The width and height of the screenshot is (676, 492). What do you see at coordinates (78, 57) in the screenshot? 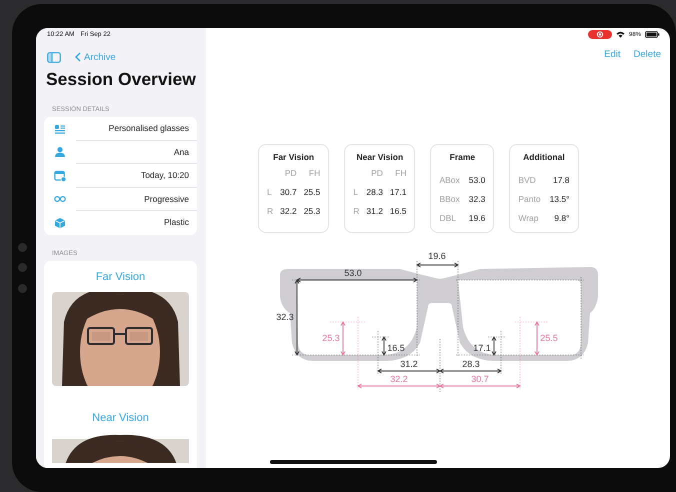
I see `chevron-icon` at bounding box center [78, 57].